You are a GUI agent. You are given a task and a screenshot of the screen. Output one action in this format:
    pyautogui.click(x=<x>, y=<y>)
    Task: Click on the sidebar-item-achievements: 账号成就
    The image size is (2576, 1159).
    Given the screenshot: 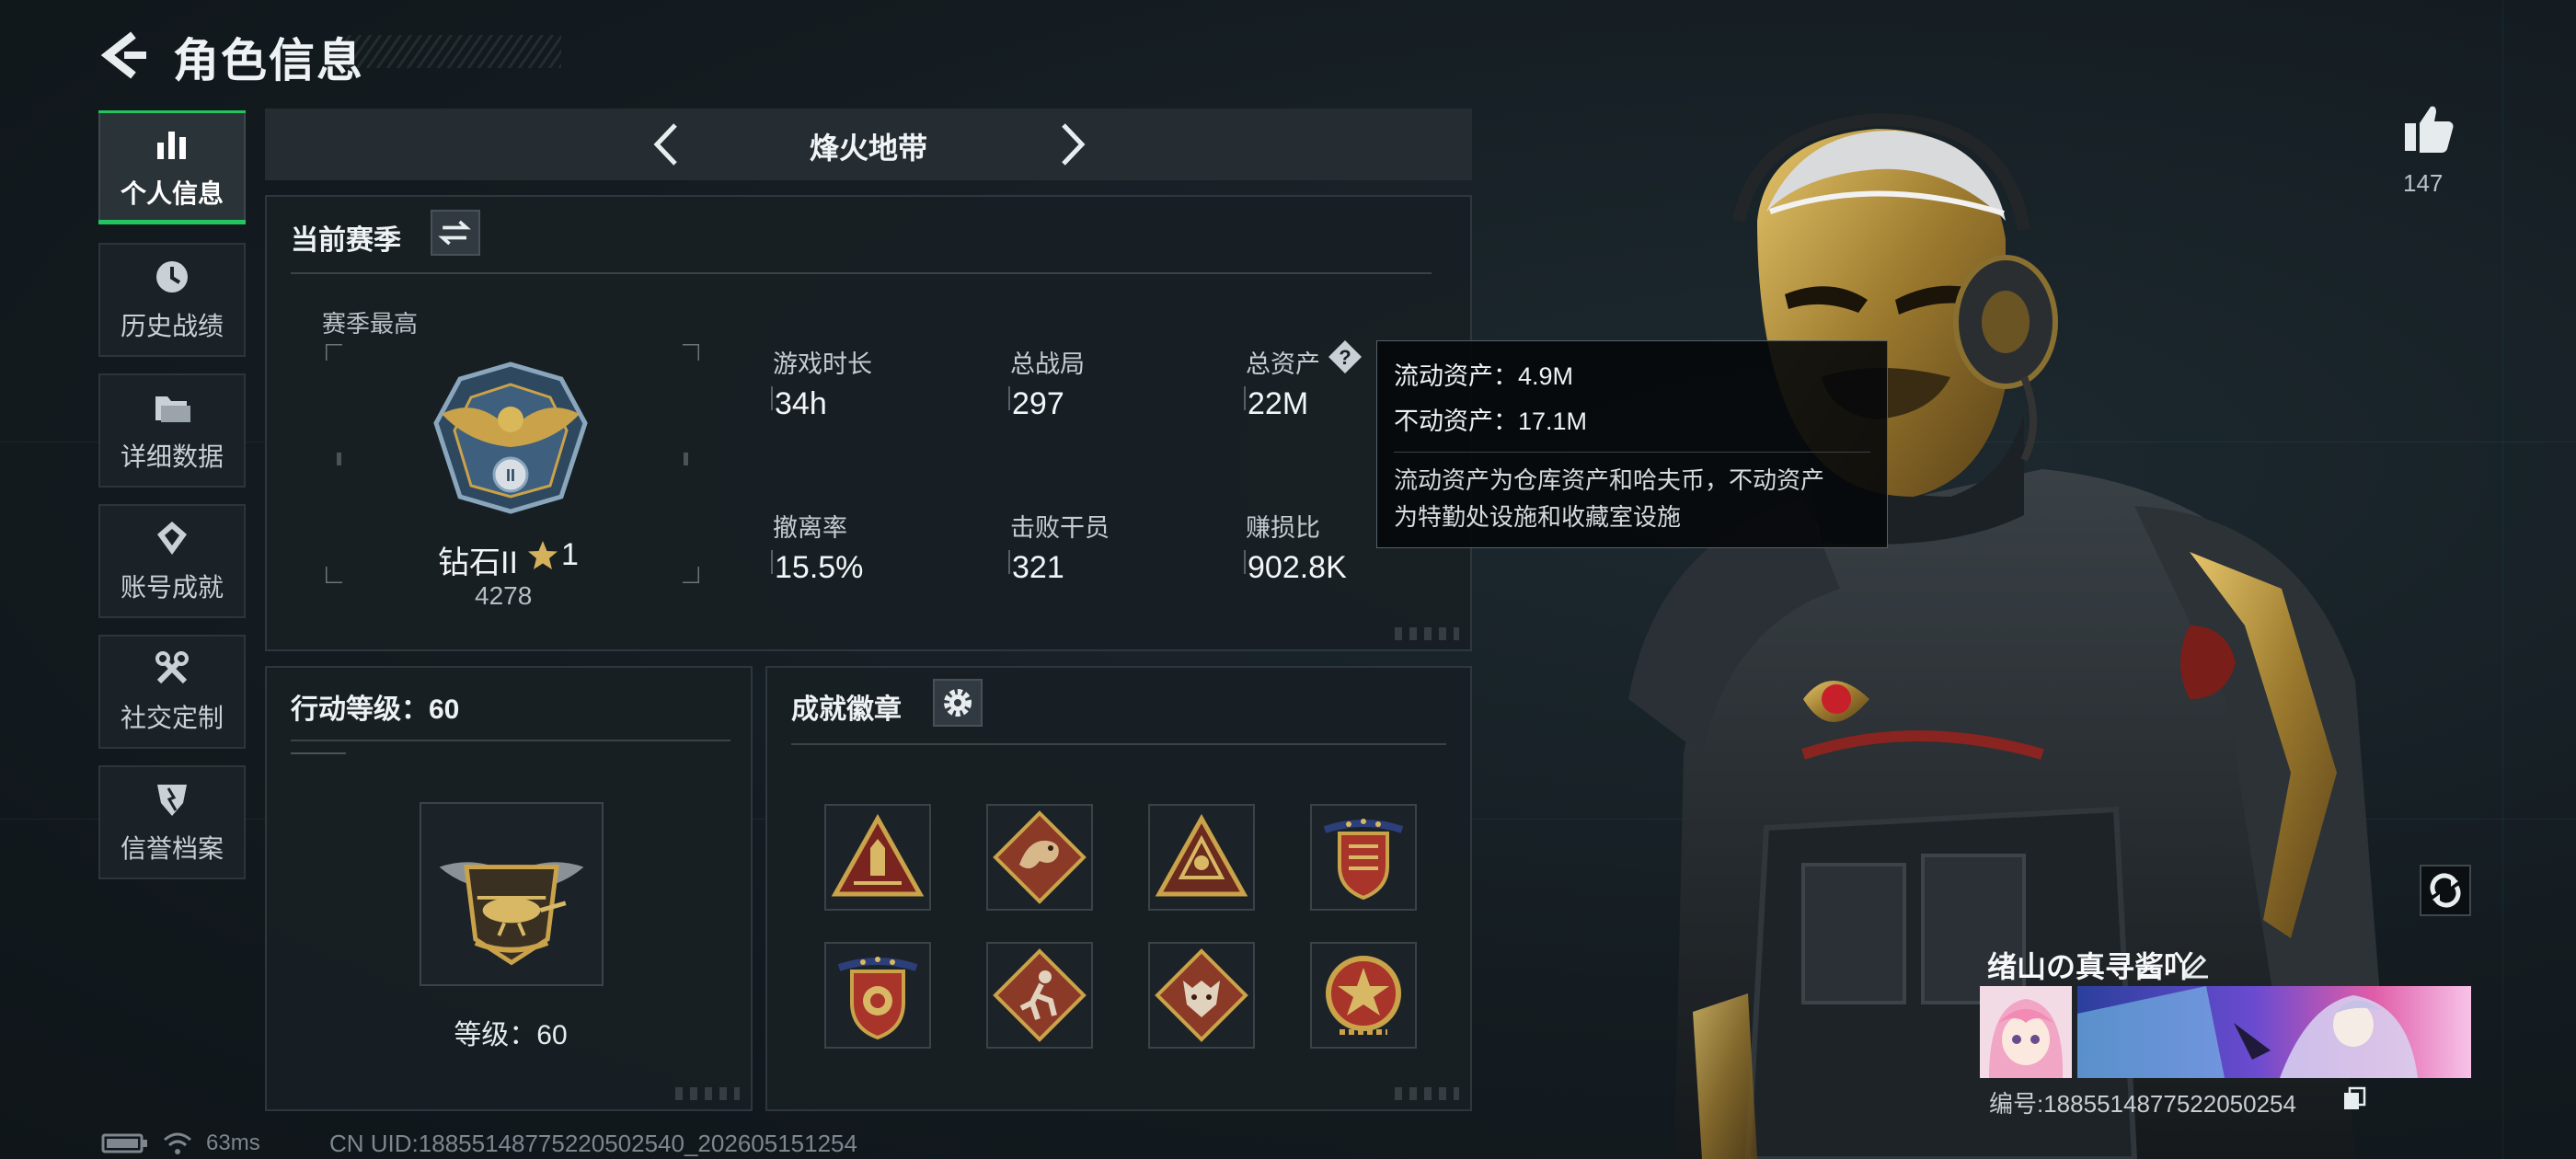 What is the action you would take?
    pyautogui.click(x=172, y=561)
    